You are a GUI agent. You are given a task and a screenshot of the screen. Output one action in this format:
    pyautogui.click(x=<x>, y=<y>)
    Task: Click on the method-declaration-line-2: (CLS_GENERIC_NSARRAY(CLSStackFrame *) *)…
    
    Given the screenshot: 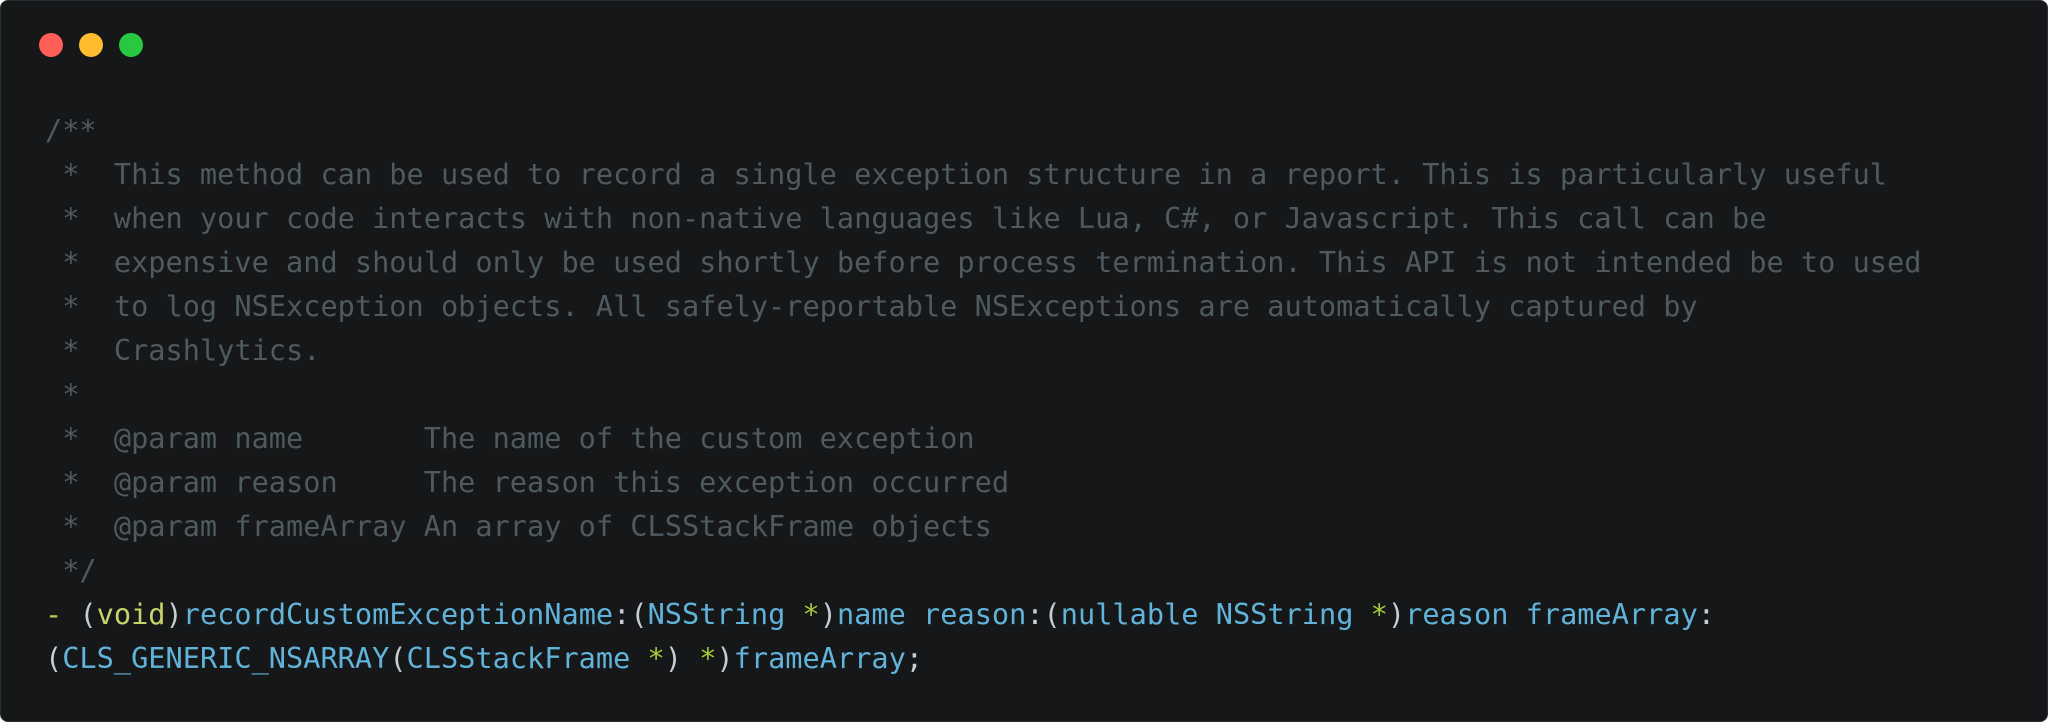 What is the action you would take?
    pyautogui.click(x=983, y=658)
    